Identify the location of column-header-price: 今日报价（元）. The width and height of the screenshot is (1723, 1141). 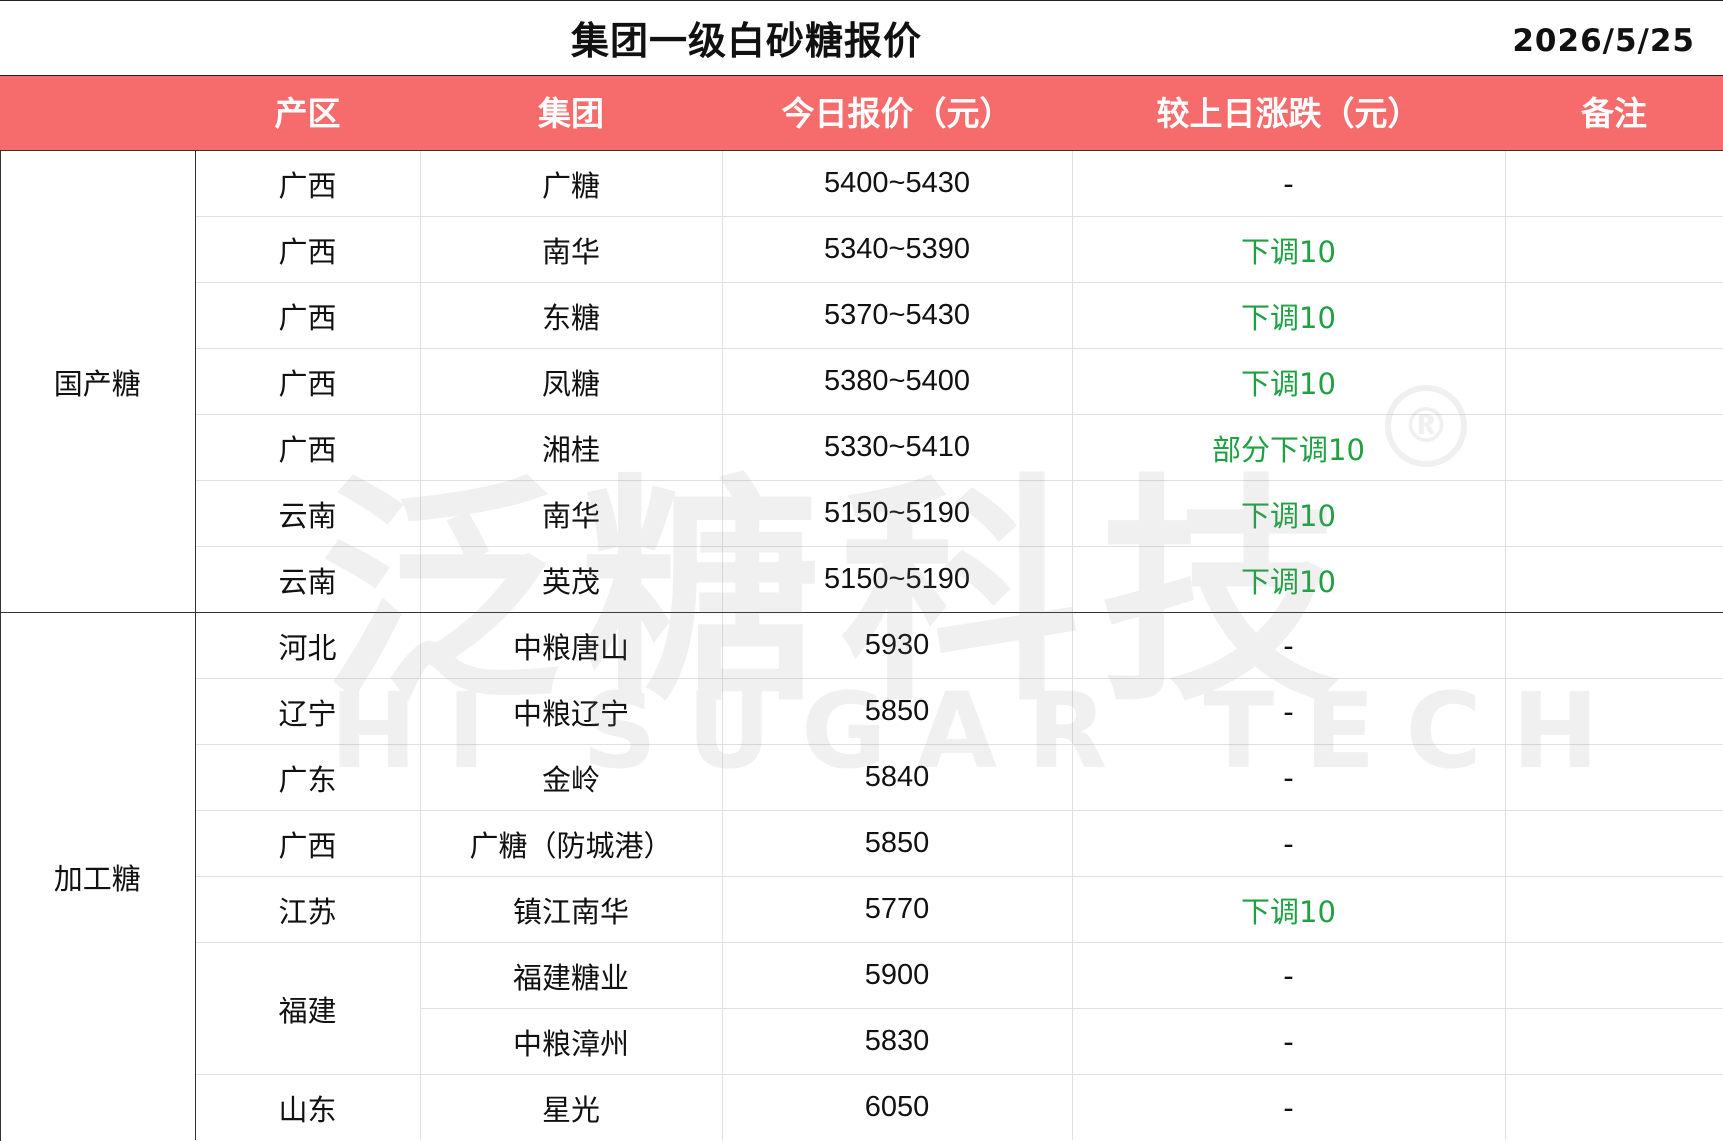
(897, 113).